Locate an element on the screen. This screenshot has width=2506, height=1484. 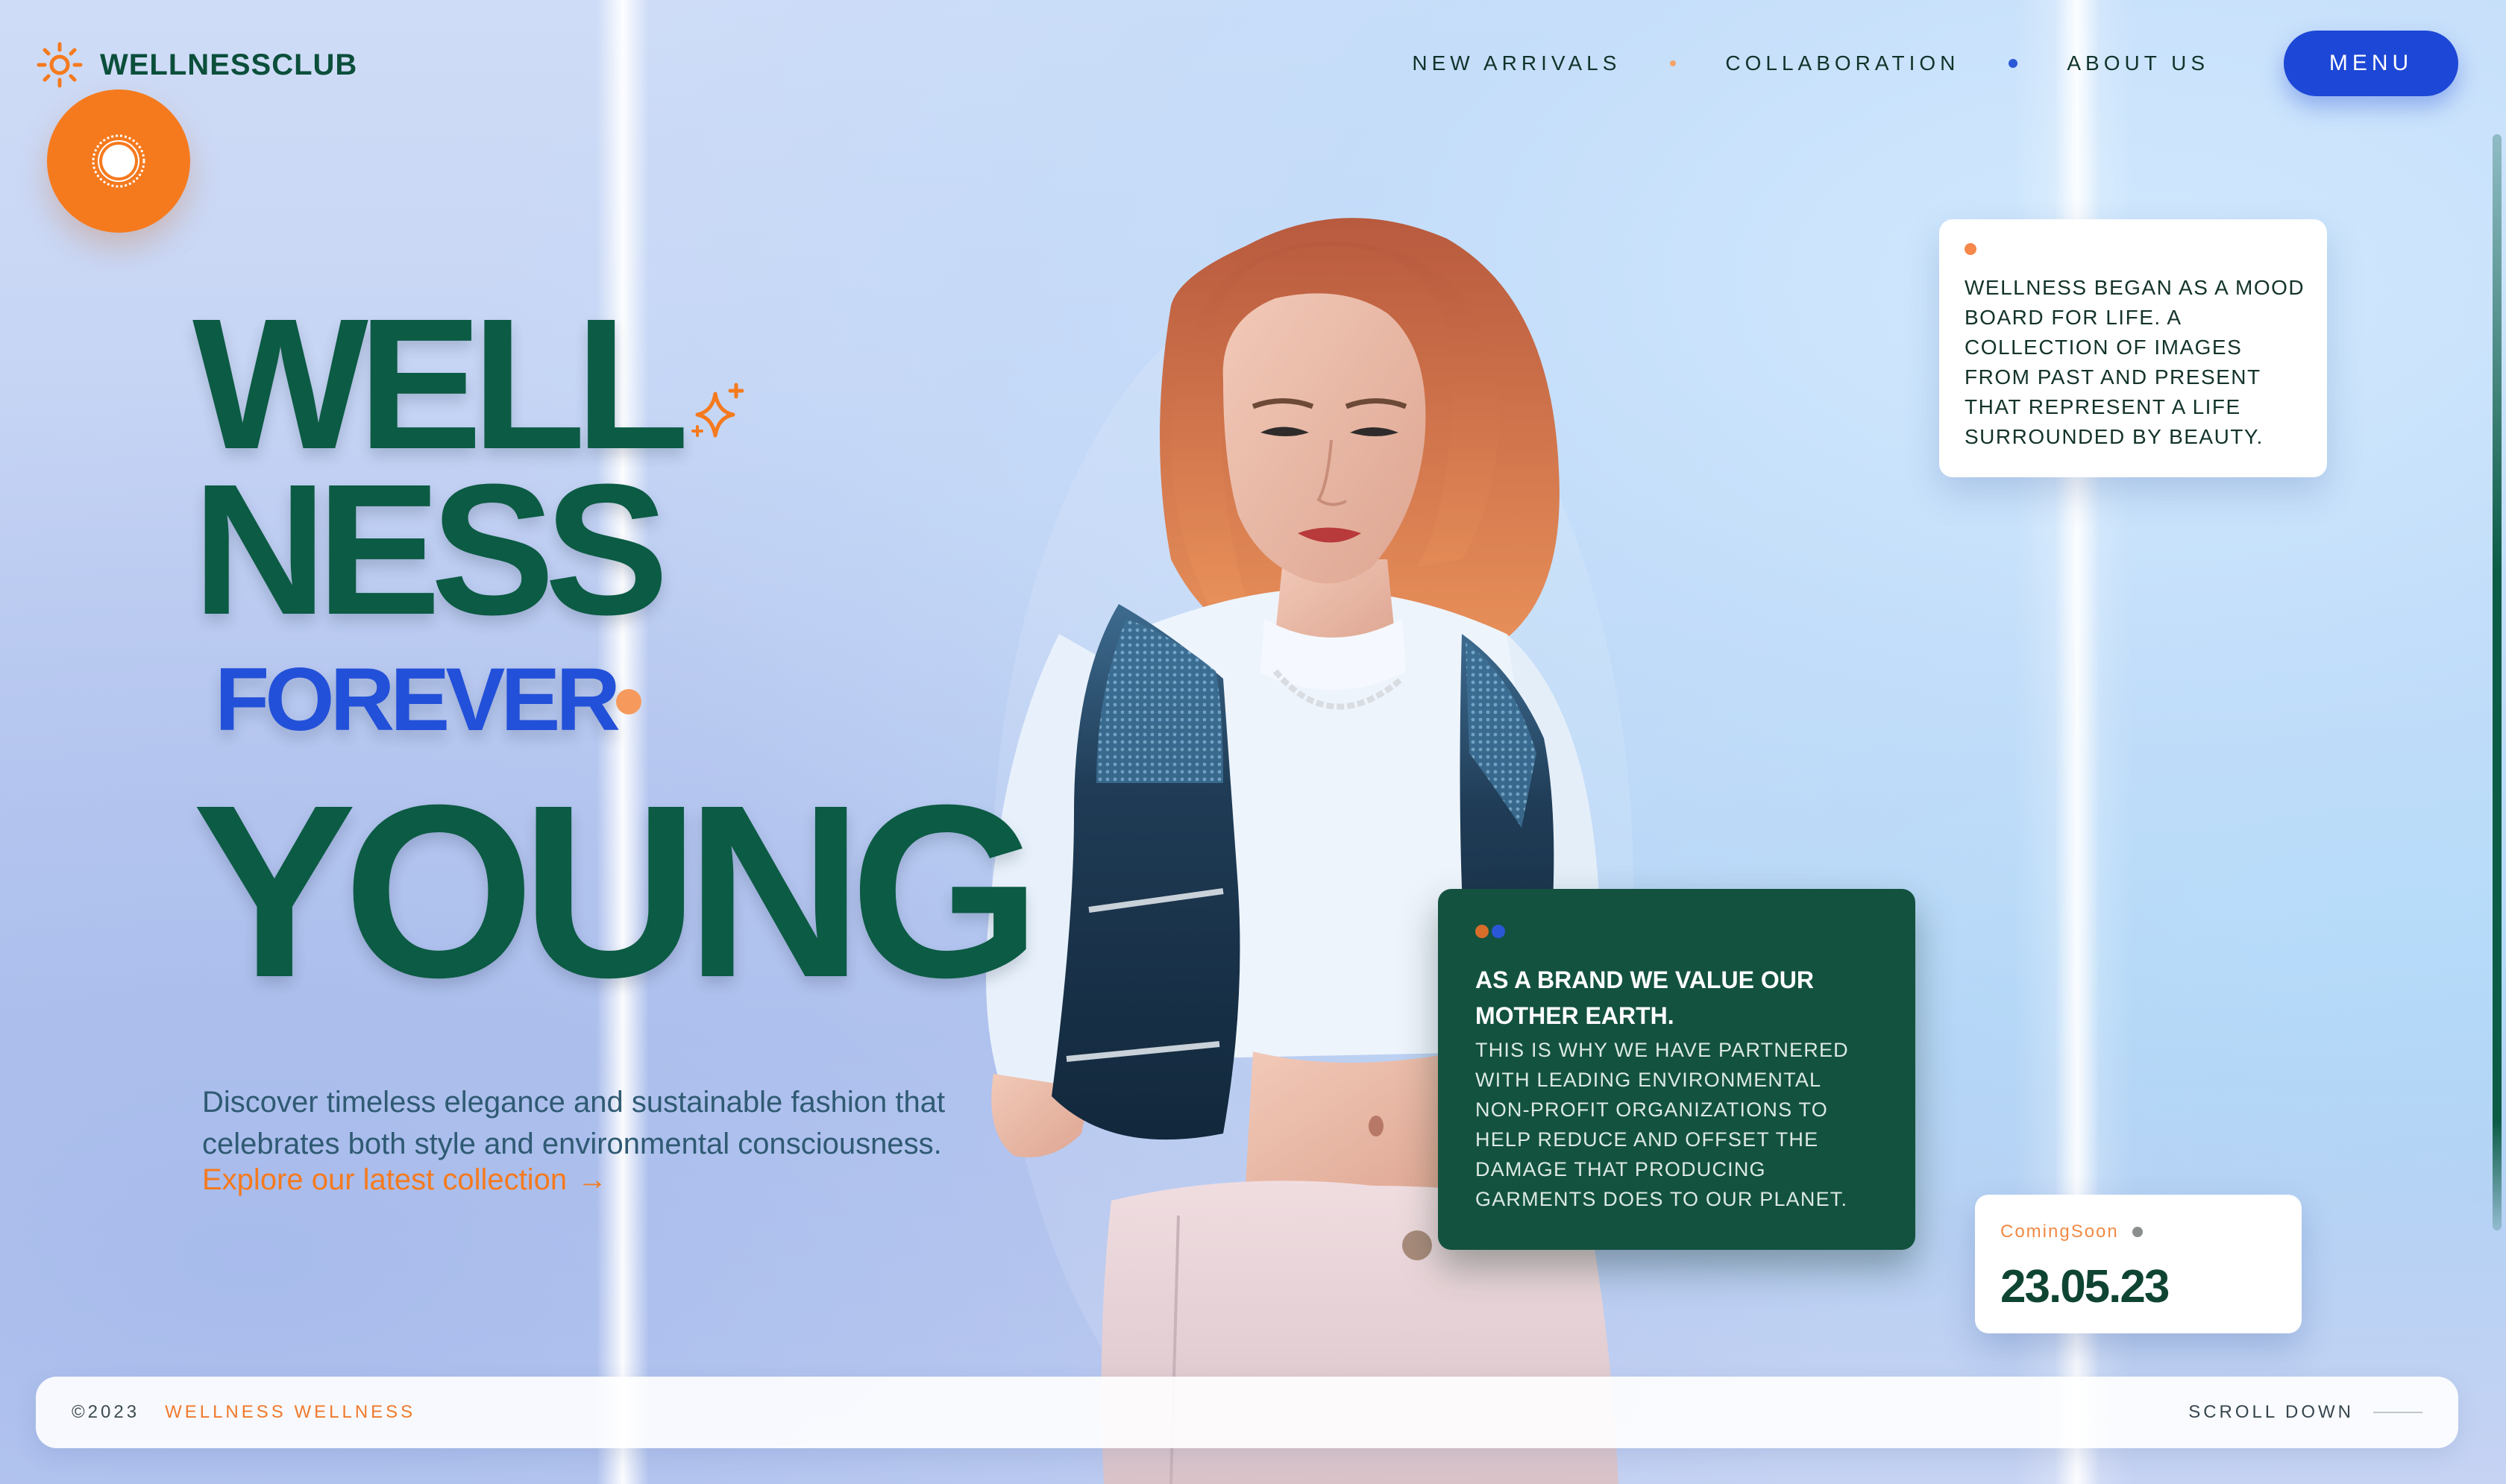
blue-dot is located at coordinates (1498, 931).